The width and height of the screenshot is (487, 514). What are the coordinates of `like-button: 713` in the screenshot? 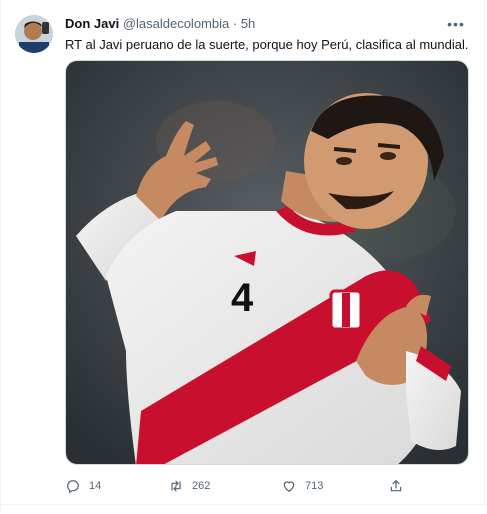 It's located at (302, 486).